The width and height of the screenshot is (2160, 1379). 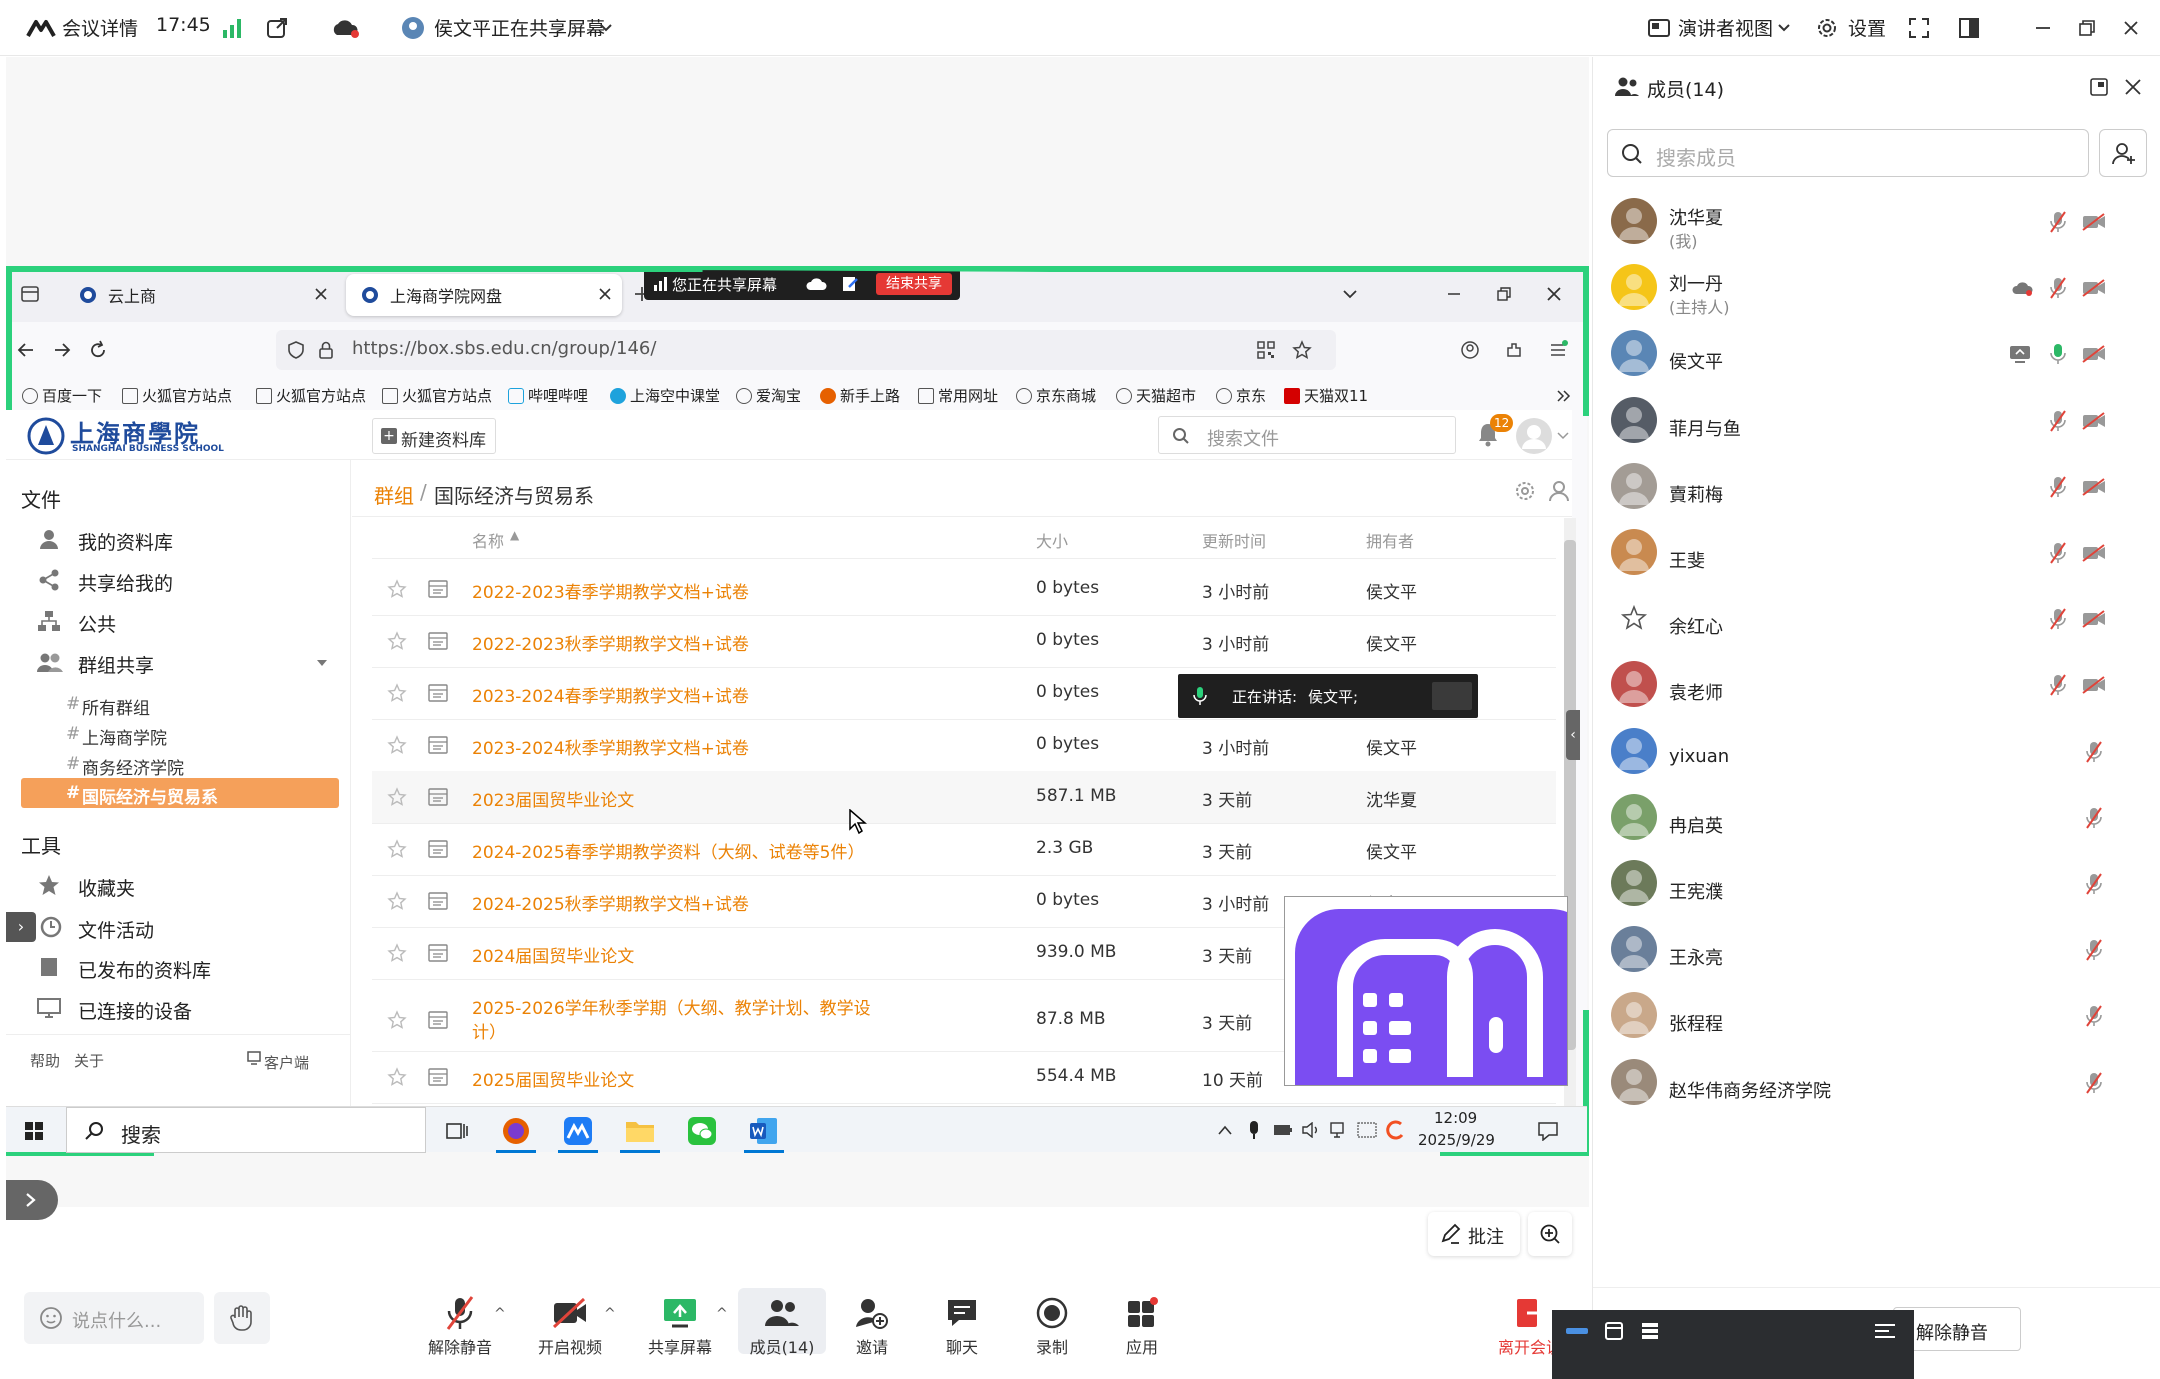 What do you see at coordinates (2058, 354) in the screenshot?
I see `mic-on-icon` at bounding box center [2058, 354].